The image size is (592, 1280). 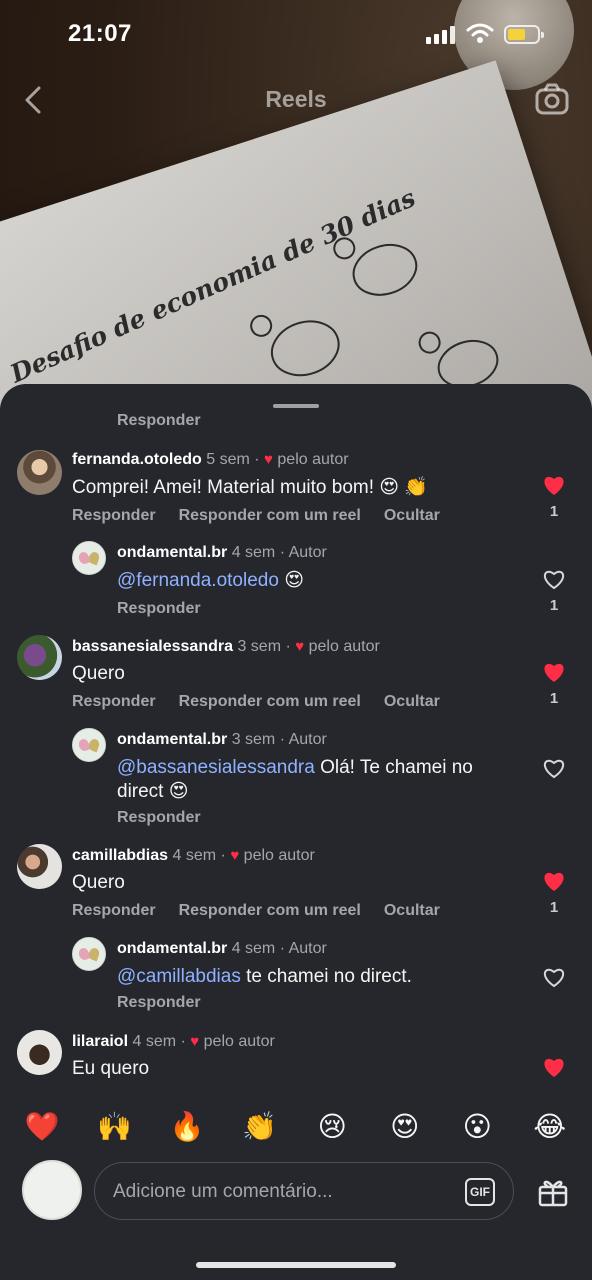 What do you see at coordinates (296, 35) in the screenshot?
I see `status-bar: 21:07` at bounding box center [296, 35].